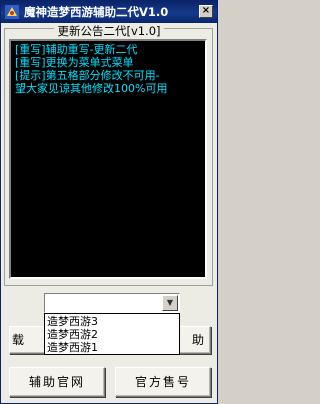 The image size is (320, 404). What do you see at coordinates (163, 382) in the screenshot?
I see `official-shop-button: 官方售号` at bounding box center [163, 382].